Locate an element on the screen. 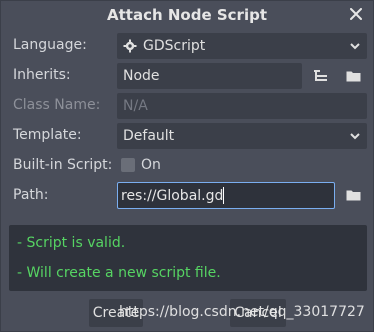 Image resolution: width=374 pixels, height=332 pixels. class-tree-icon is located at coordinates (320, 75).